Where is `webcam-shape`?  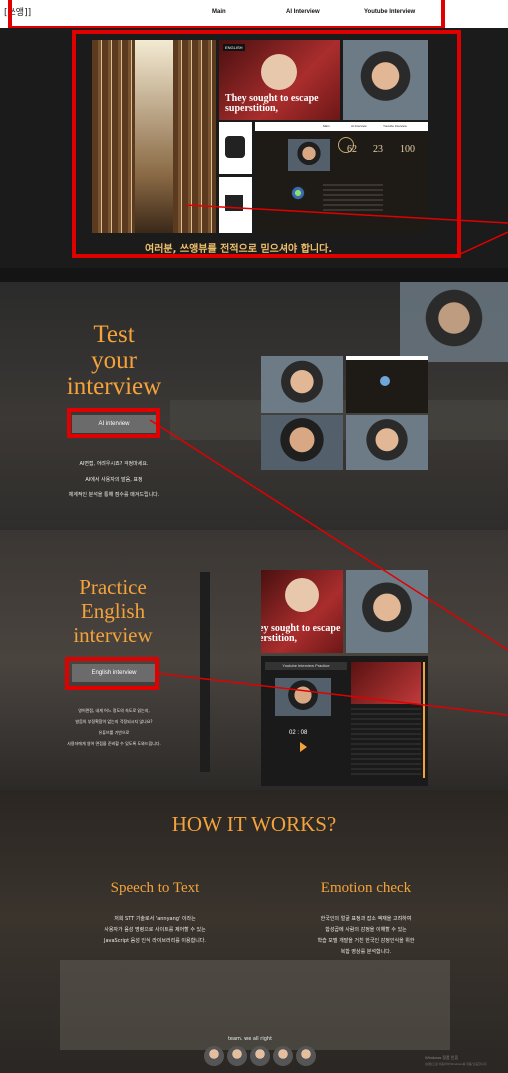
webcam-shape is located at coordinates (235, 147).